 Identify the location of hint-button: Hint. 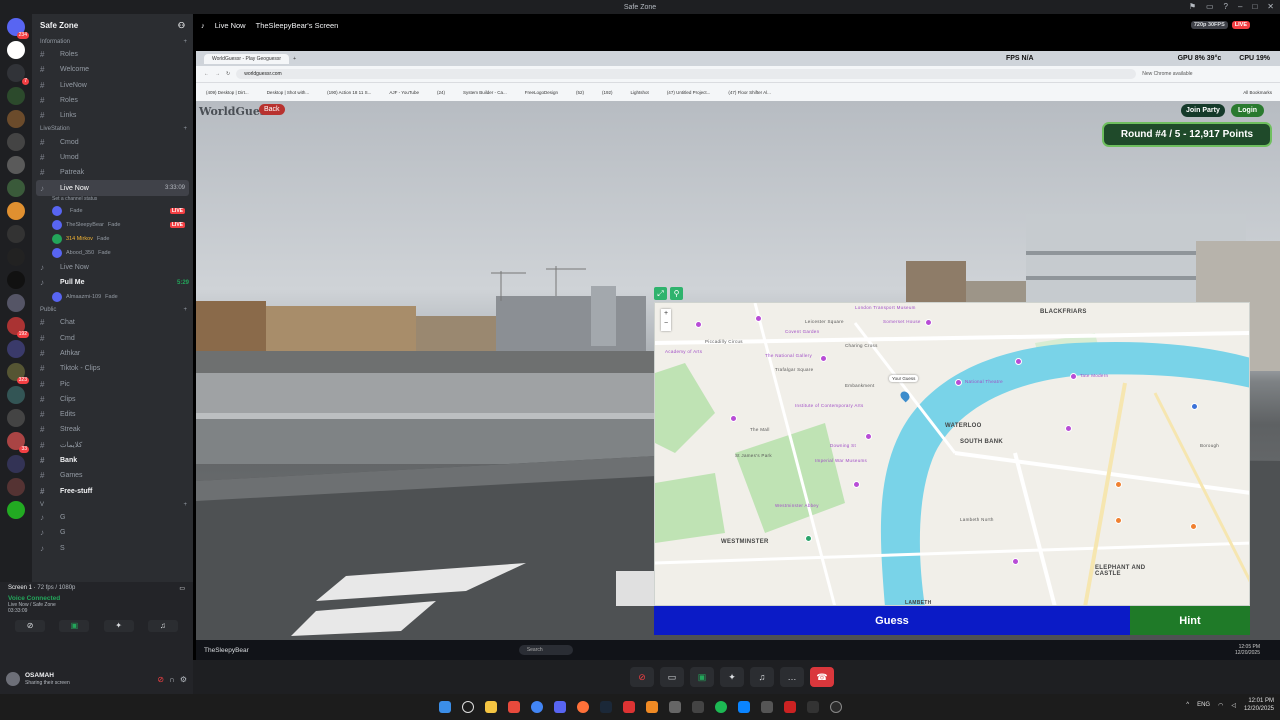
(1190, 620).